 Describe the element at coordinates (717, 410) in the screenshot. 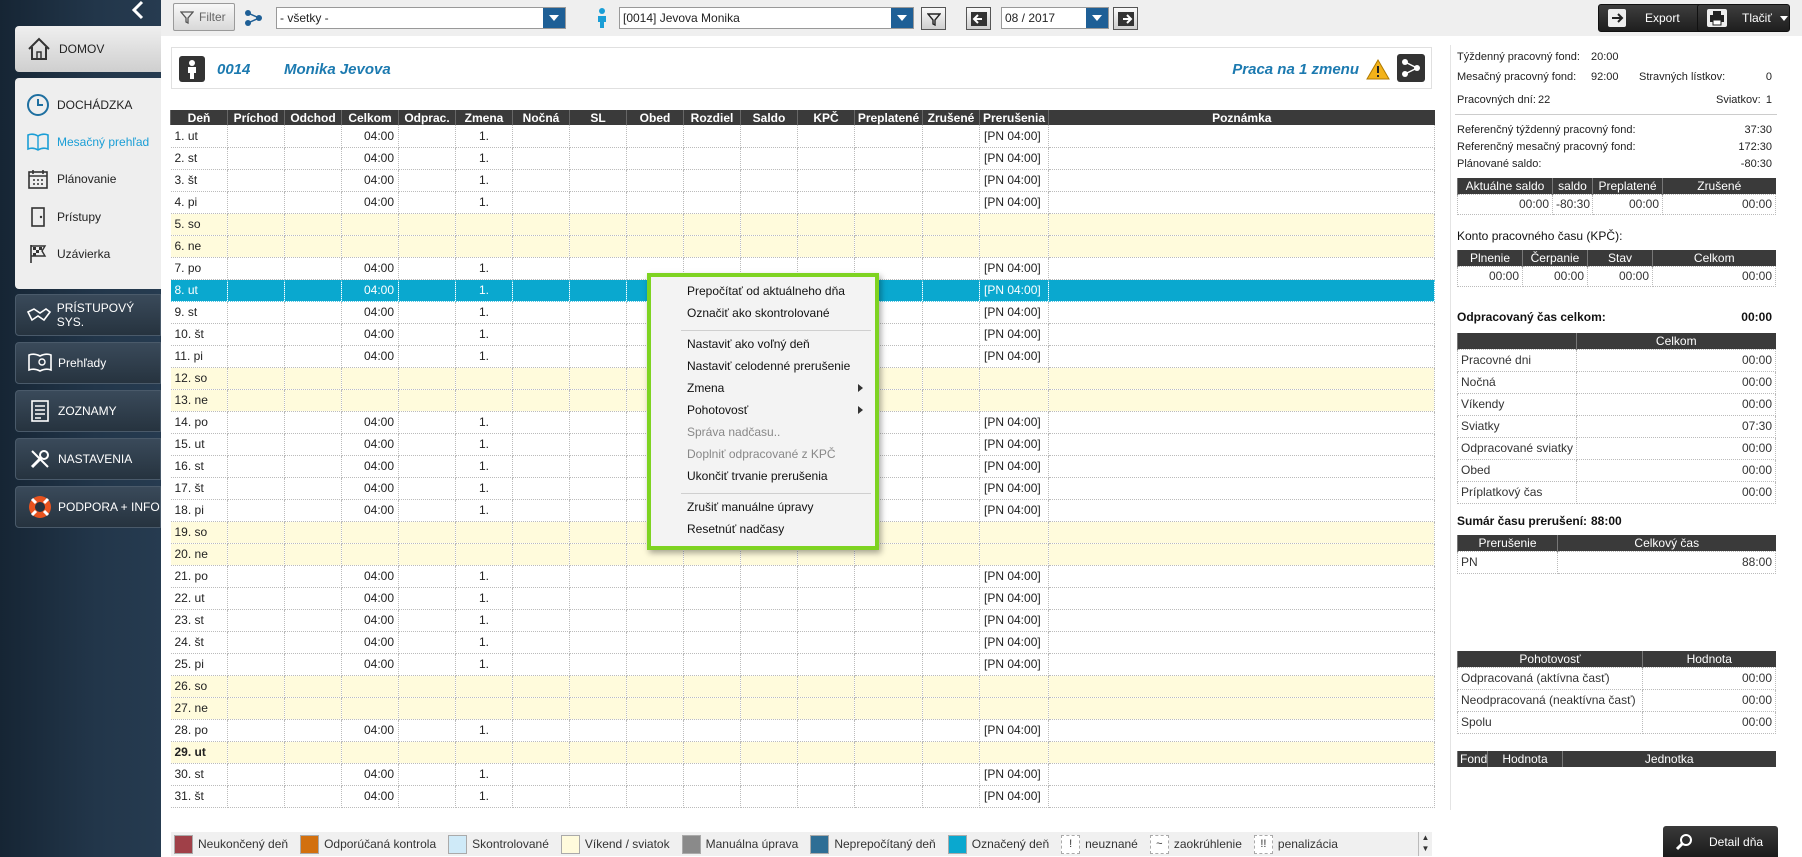

I see `menu-item-pohotovost: Pohotovosť` at that location.